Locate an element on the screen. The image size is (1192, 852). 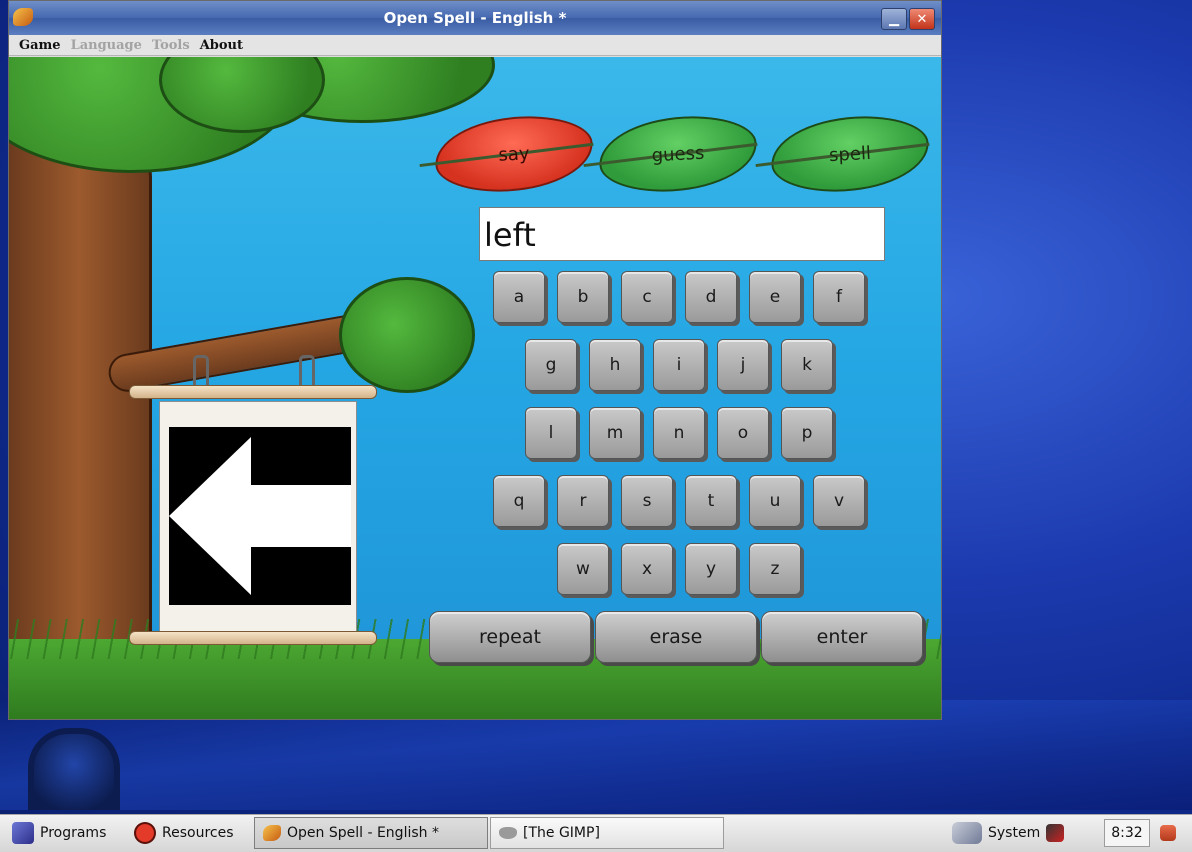
key-m: m is located at coordinates (615, 433).